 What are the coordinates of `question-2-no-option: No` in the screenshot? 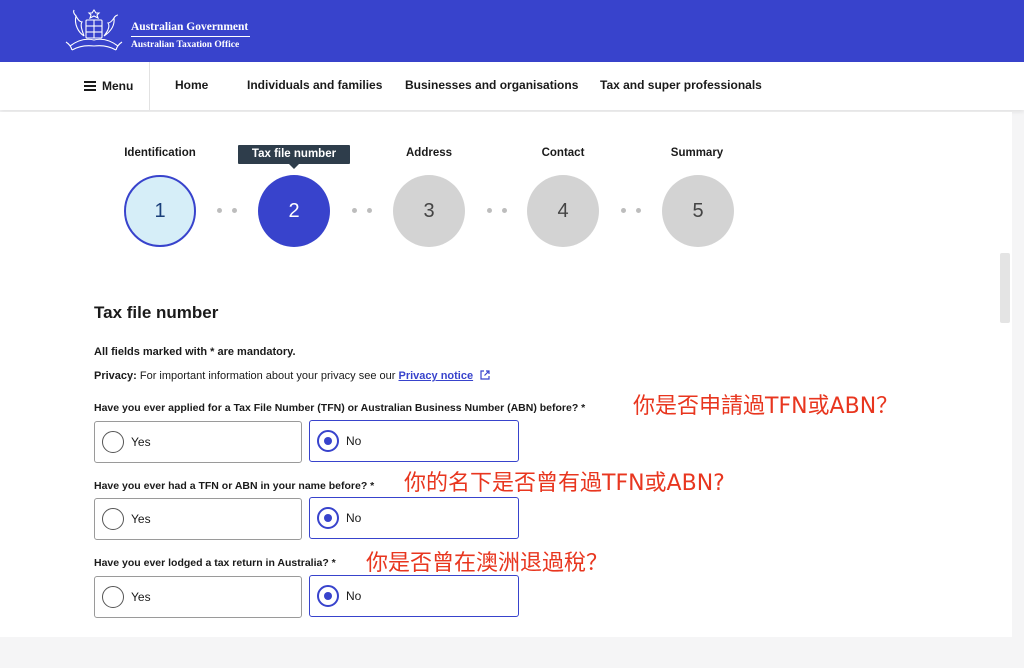 It's located at (414, 518).